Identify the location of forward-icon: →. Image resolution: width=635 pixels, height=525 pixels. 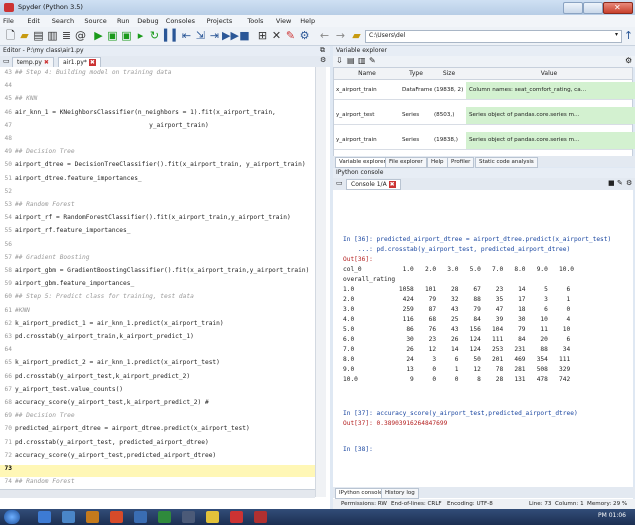
(340, 35).